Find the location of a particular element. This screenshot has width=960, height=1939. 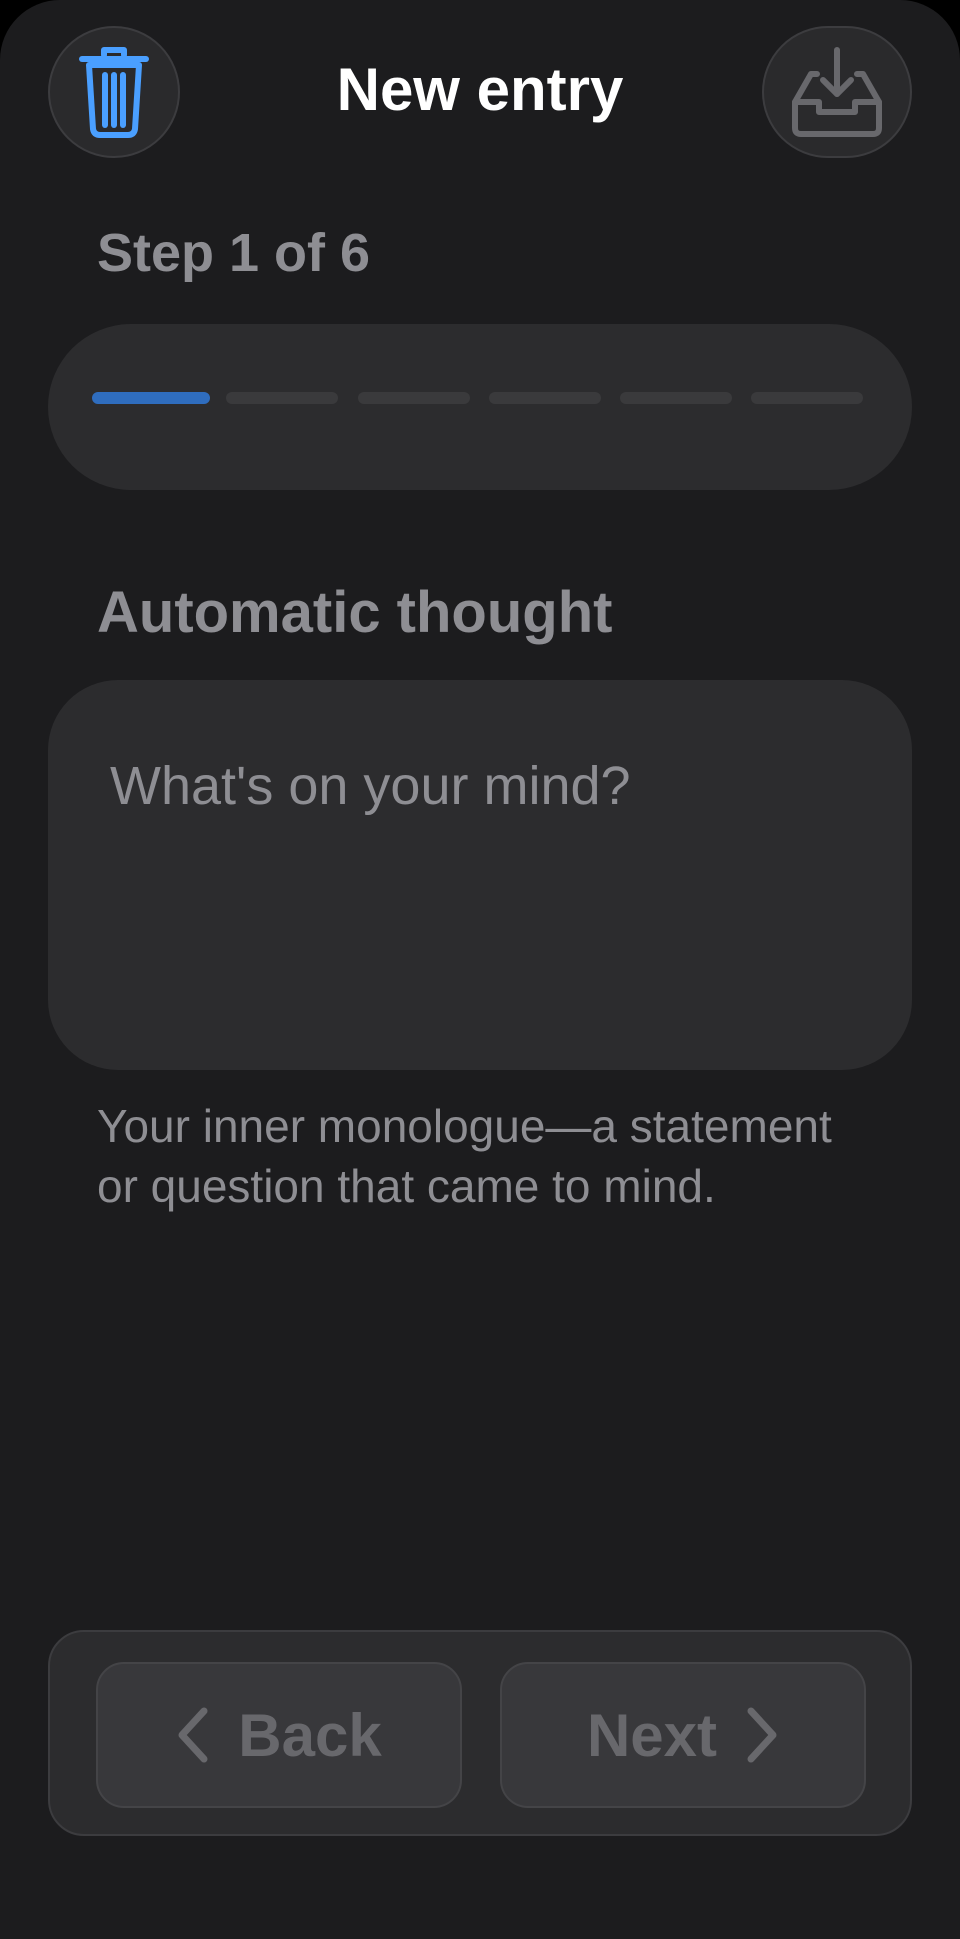

trash-icon is located at coordinates (114, 92).